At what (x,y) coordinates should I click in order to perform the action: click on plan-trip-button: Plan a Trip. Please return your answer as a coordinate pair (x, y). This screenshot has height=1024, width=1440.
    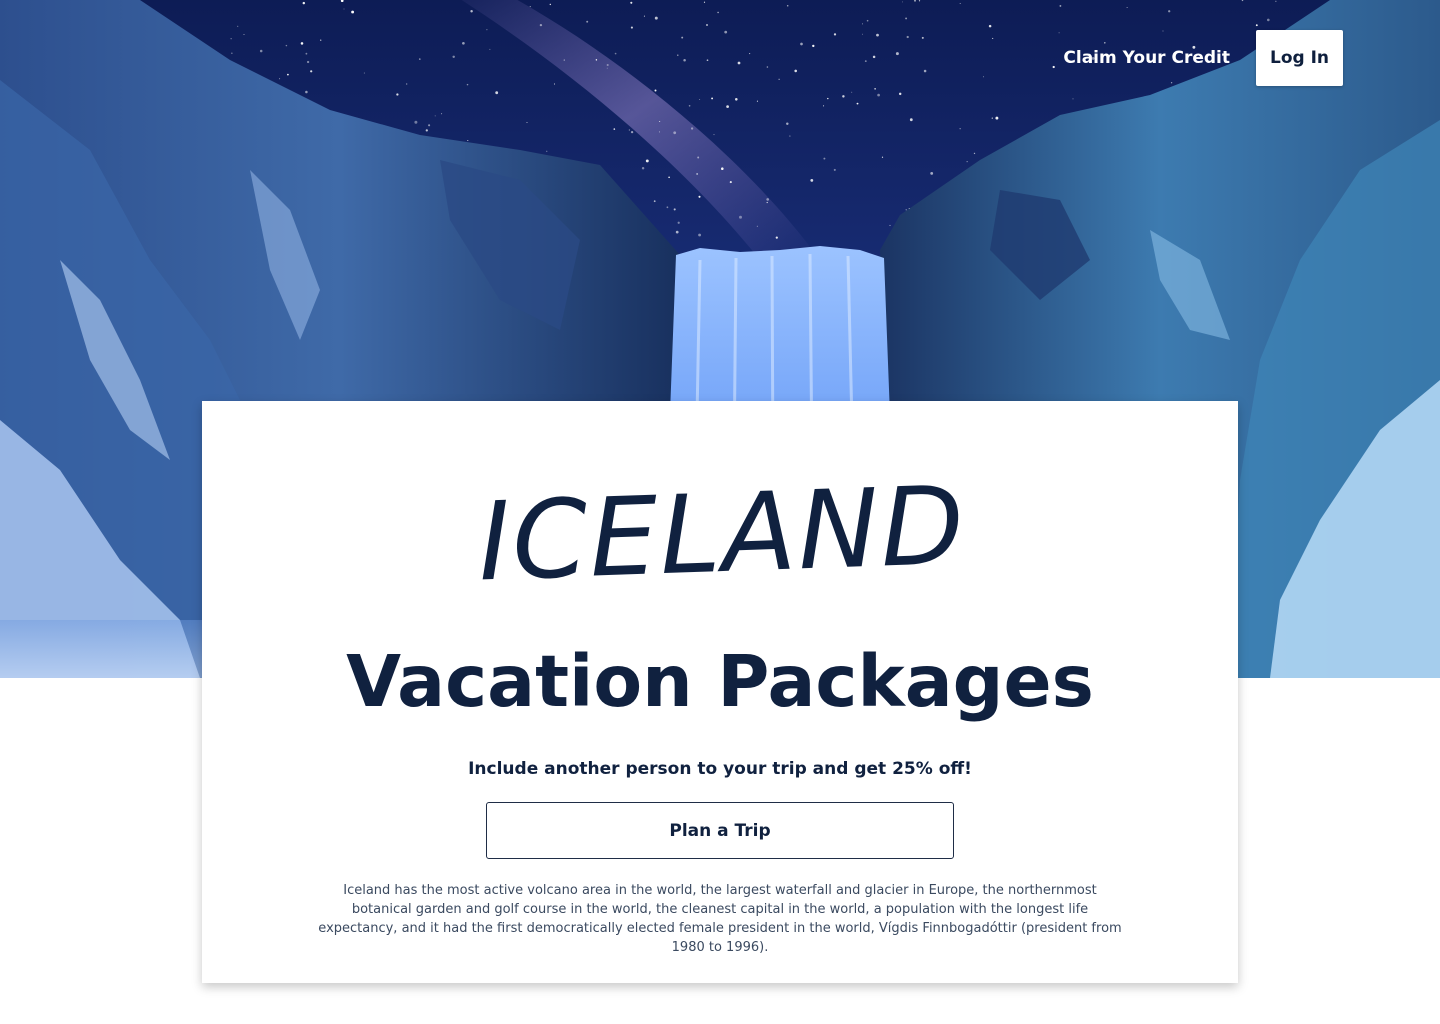
    Looking at the image, I should click on (720, 830).